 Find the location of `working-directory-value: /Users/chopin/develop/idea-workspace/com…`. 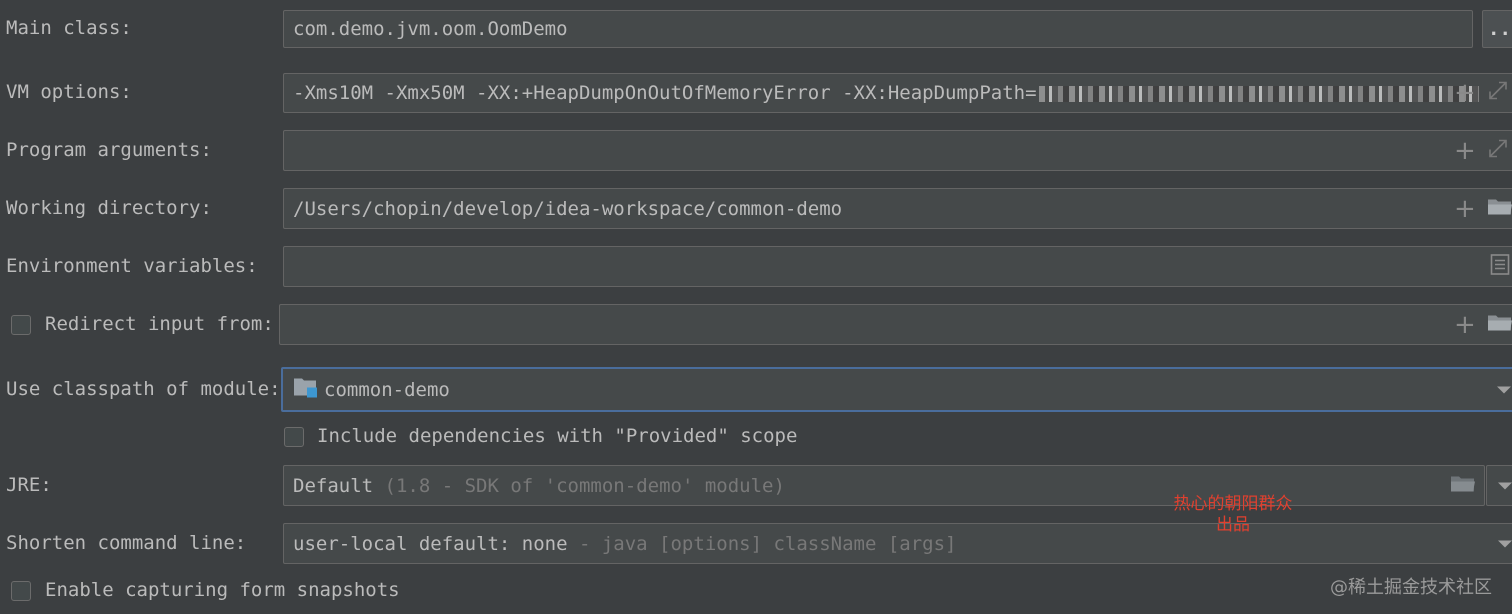

working-directory-value: /Users/chopin/develop/idea-workspace/com… is located at coordinates (568, 208).